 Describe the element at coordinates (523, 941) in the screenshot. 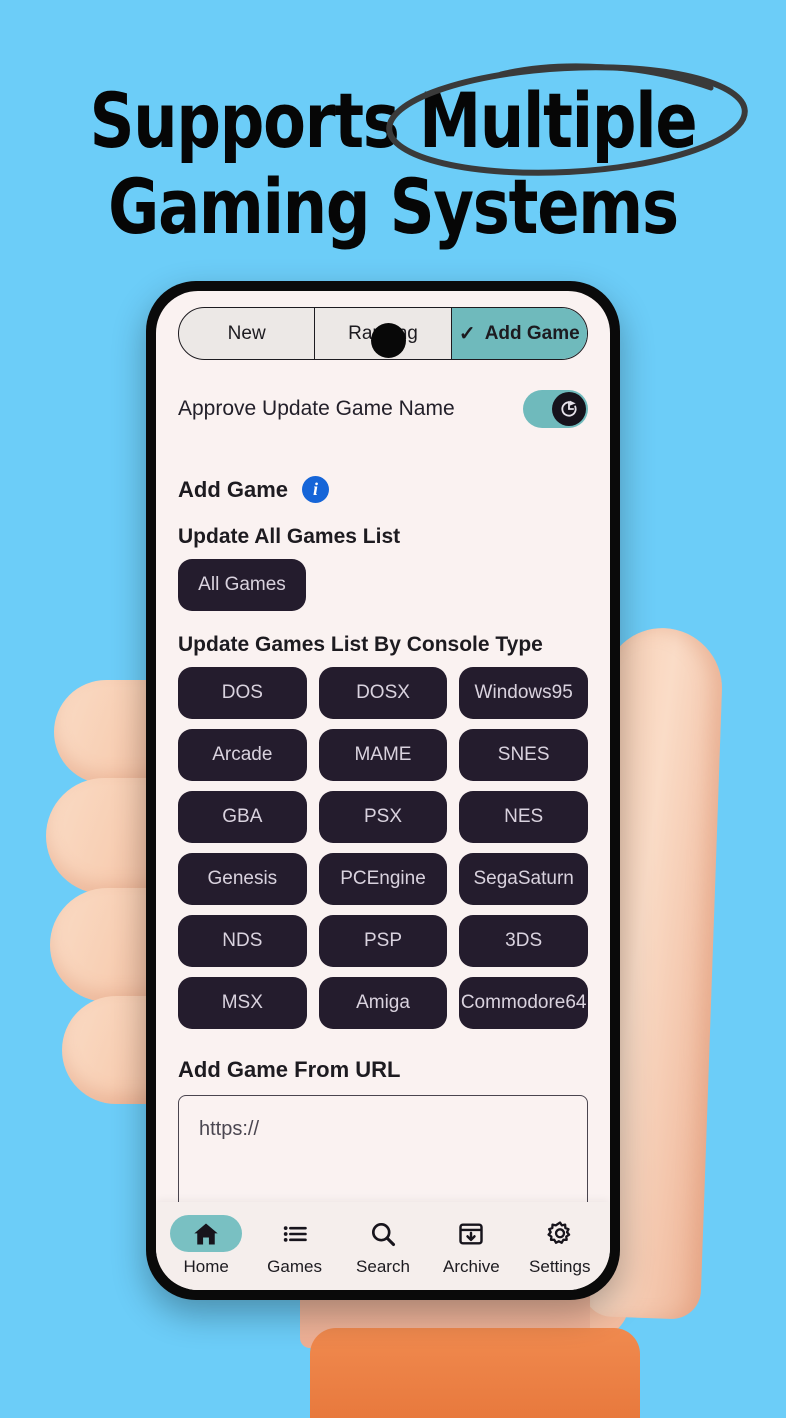

I see `console-button-3ds: 3DS` at that location.